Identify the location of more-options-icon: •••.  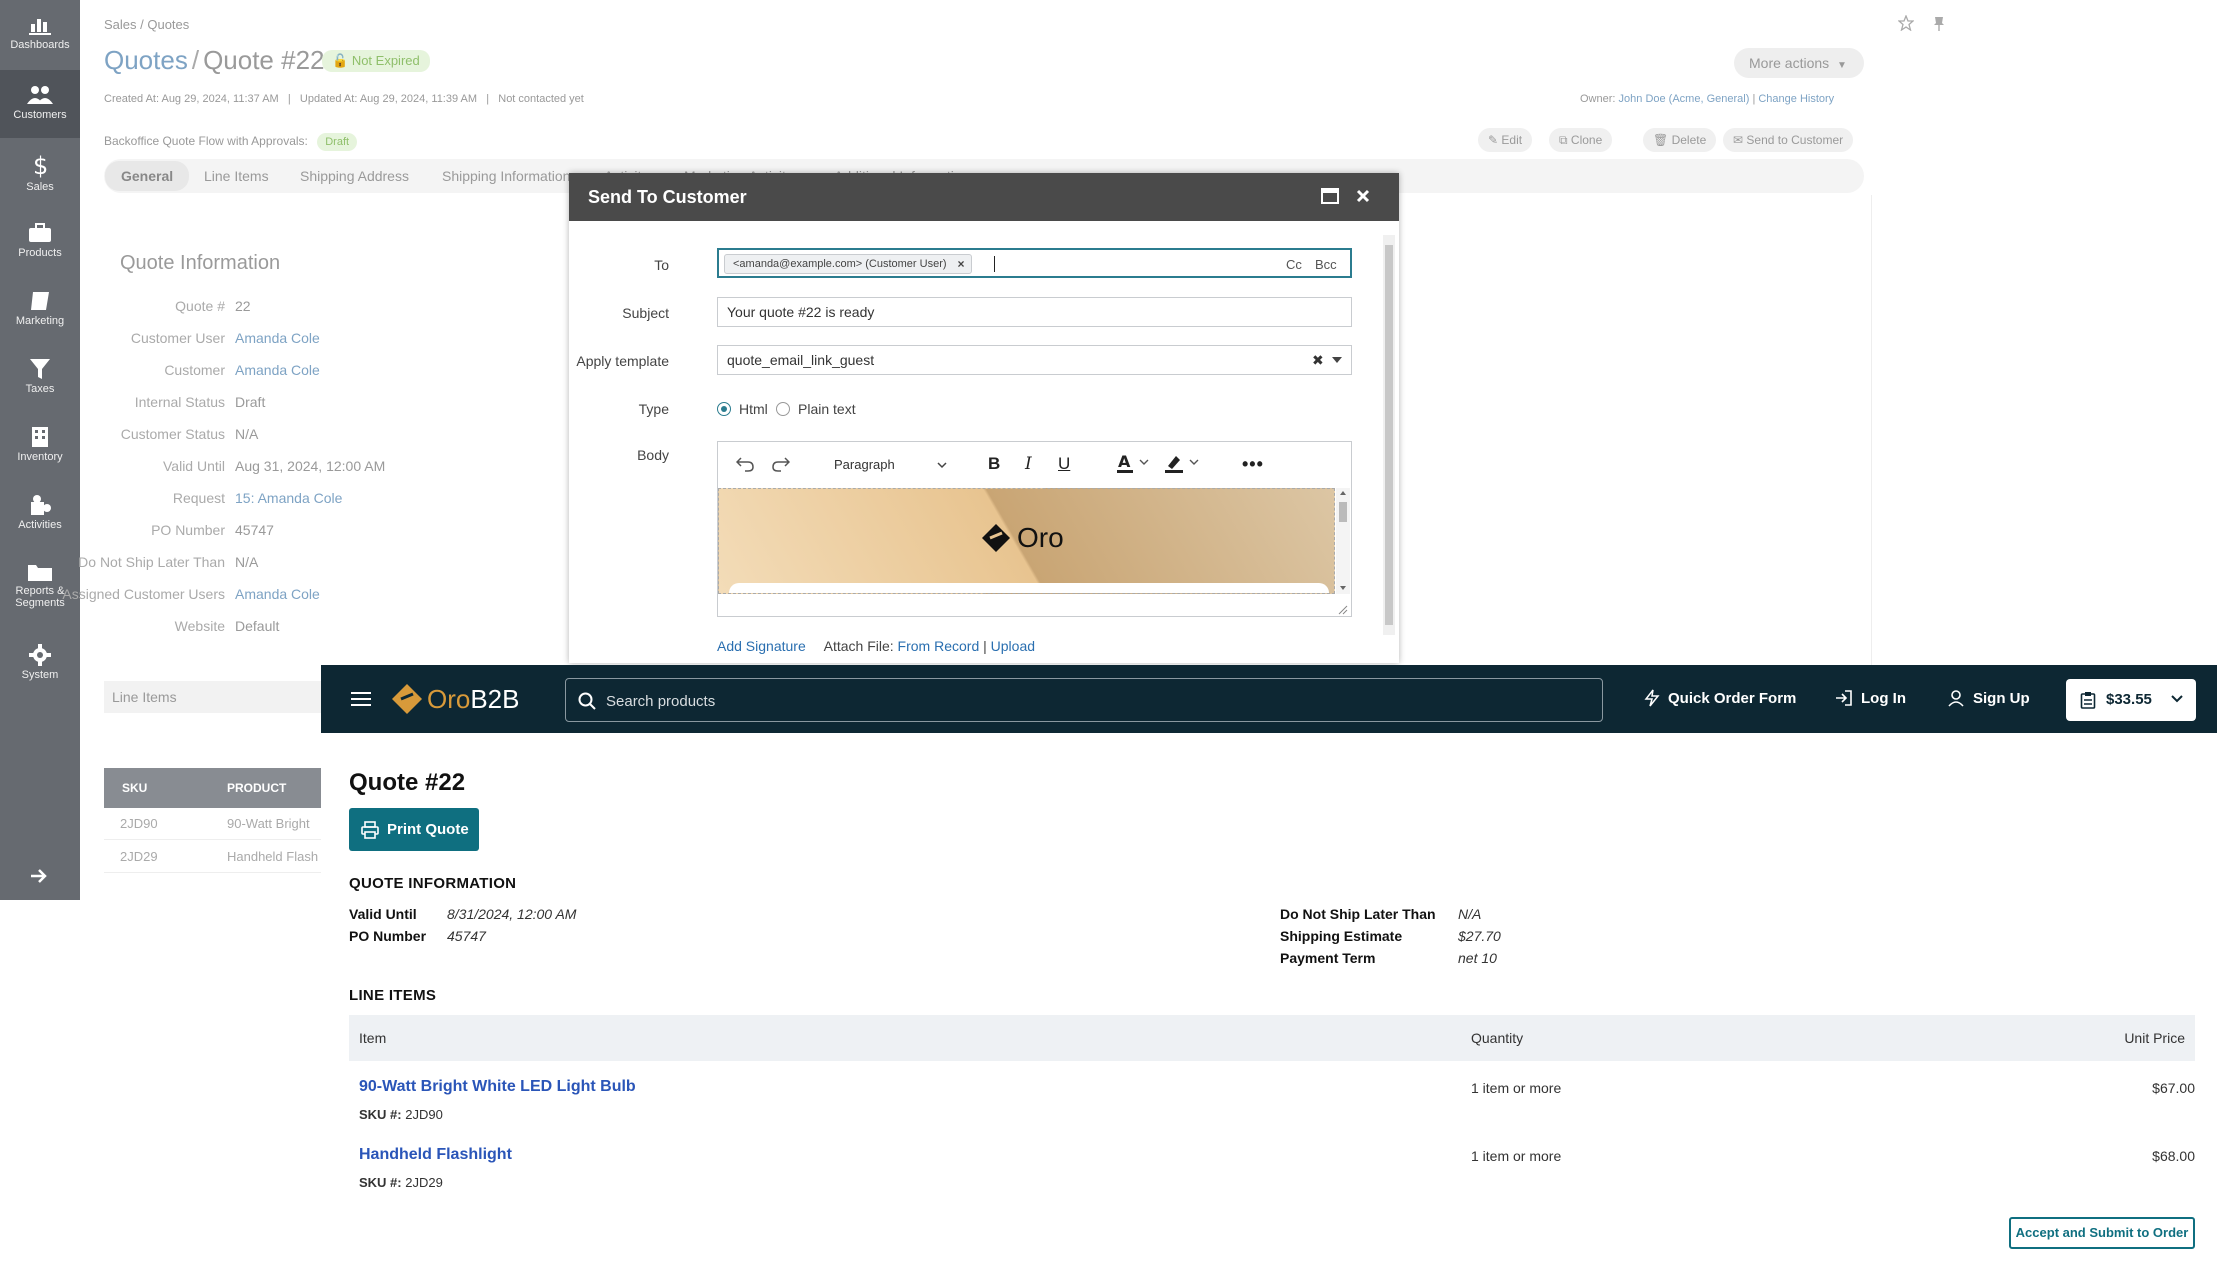
(1253, 464).